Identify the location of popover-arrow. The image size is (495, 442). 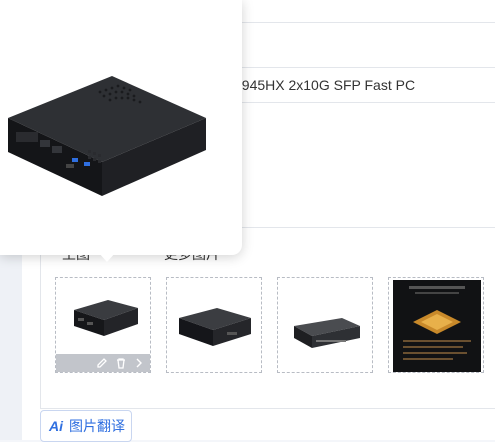
(107, 257).